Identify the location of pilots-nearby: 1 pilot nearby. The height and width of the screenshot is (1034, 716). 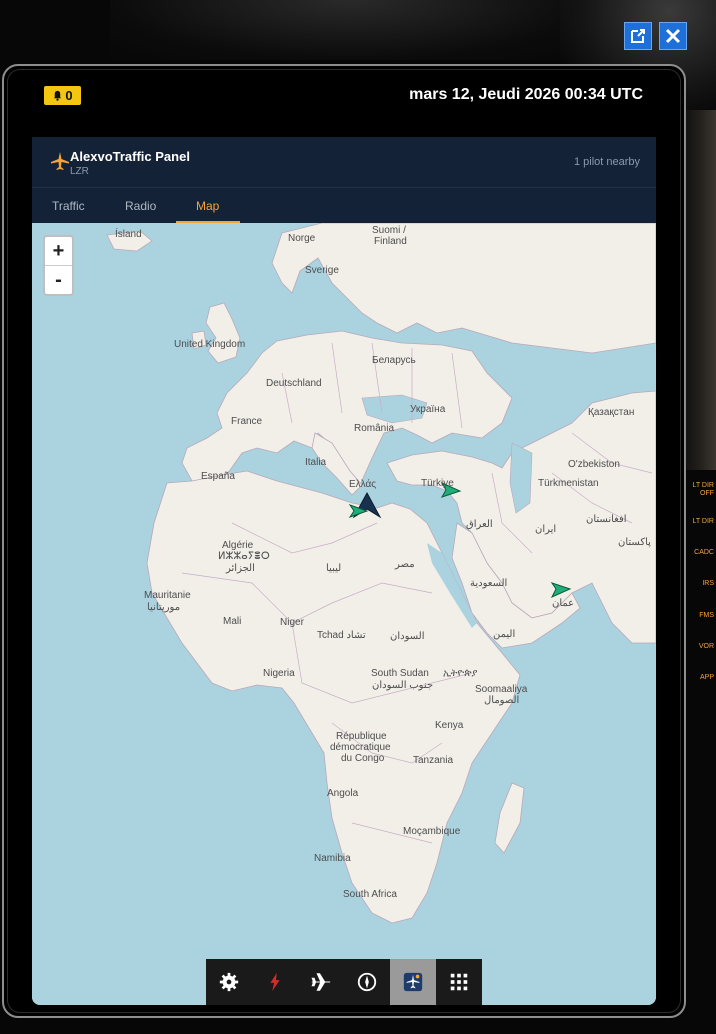
(606, 162).